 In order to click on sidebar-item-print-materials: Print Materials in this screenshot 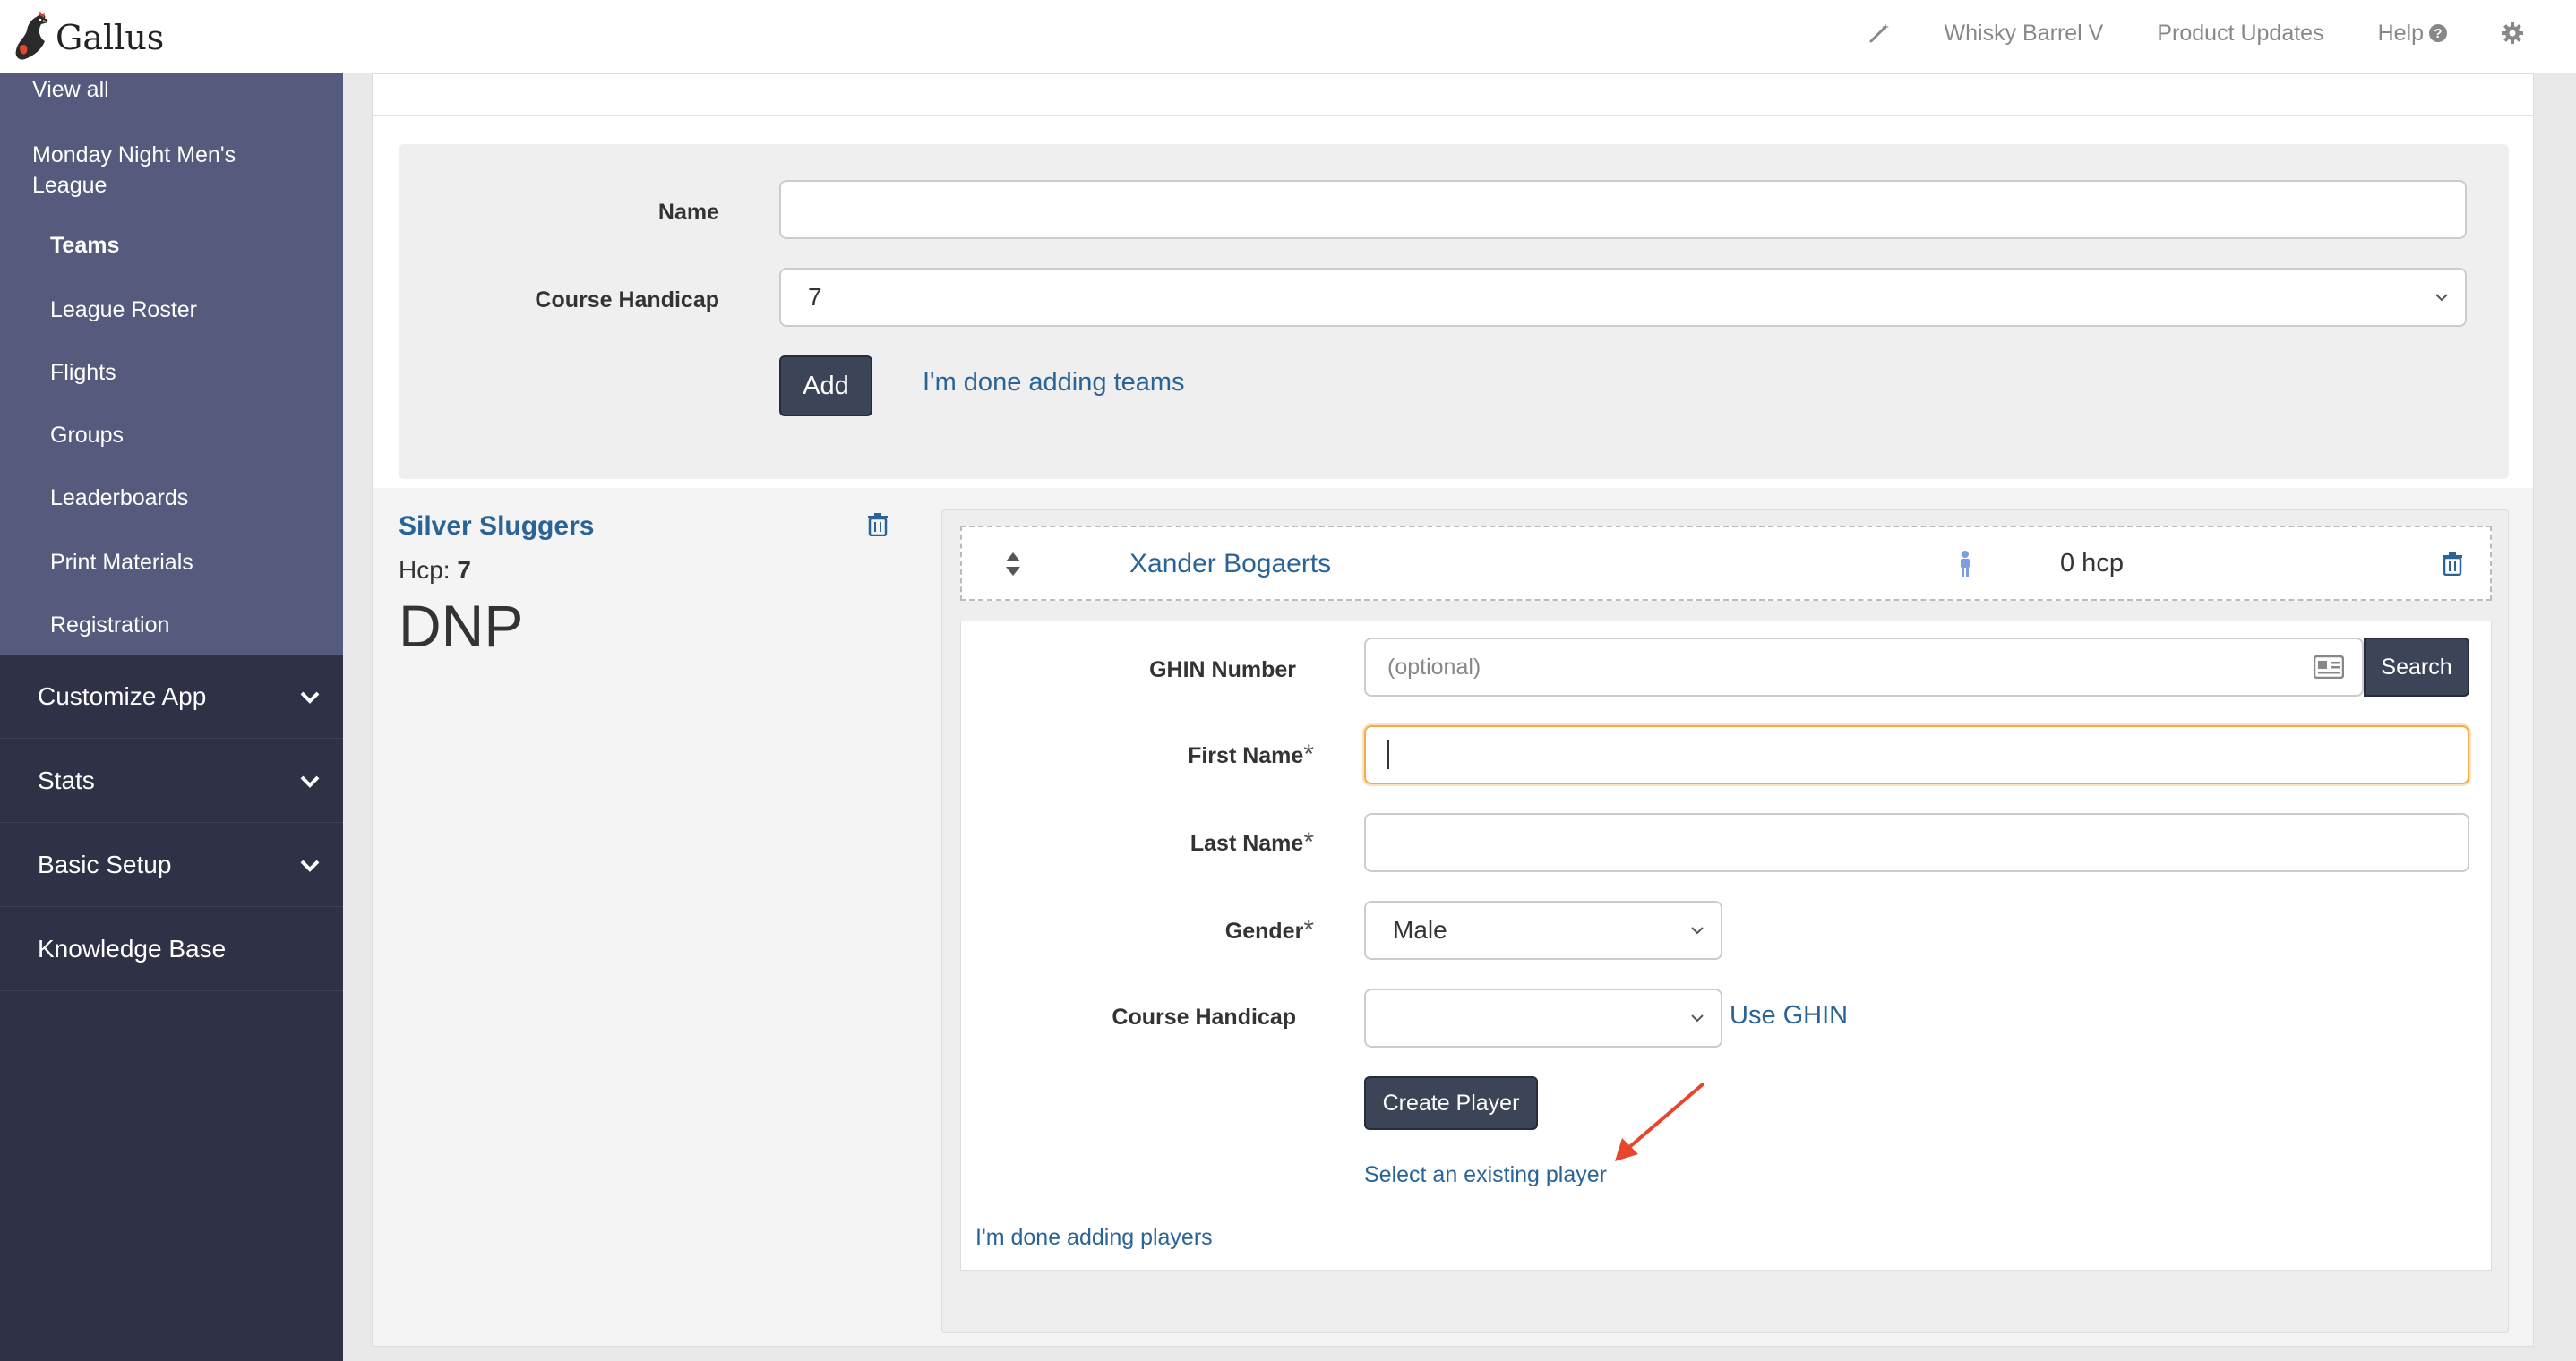, I will do `click(121, 563)`.